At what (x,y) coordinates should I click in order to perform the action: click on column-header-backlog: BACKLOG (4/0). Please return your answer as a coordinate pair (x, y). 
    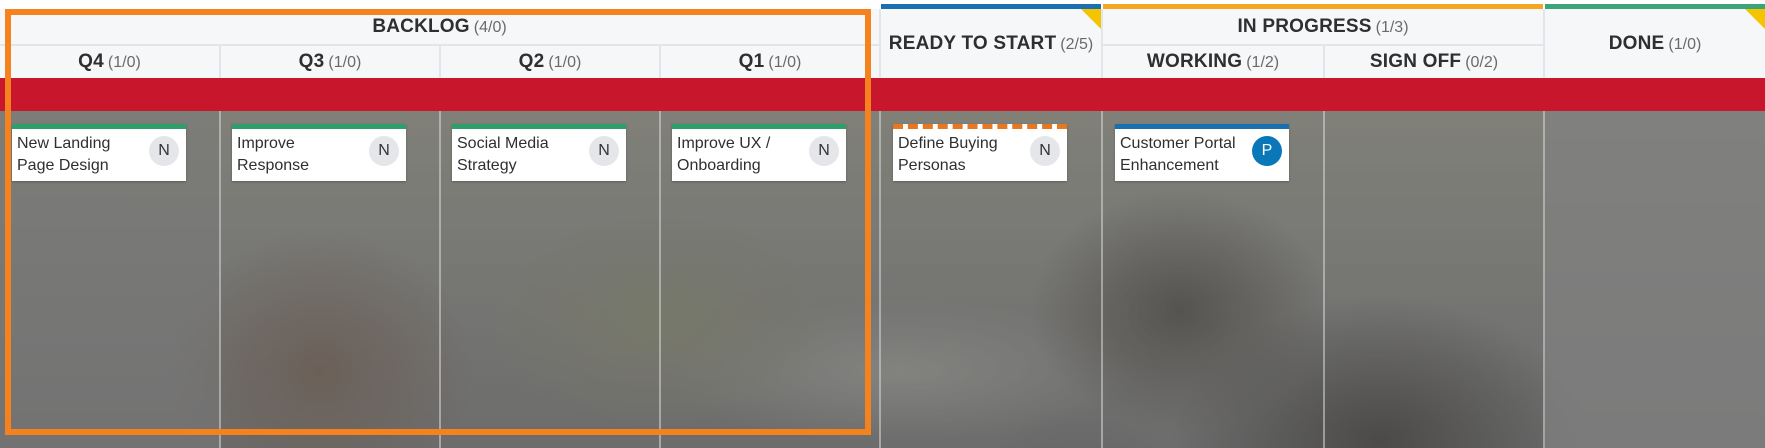
    Looking at the image, I should click on (439, 26).